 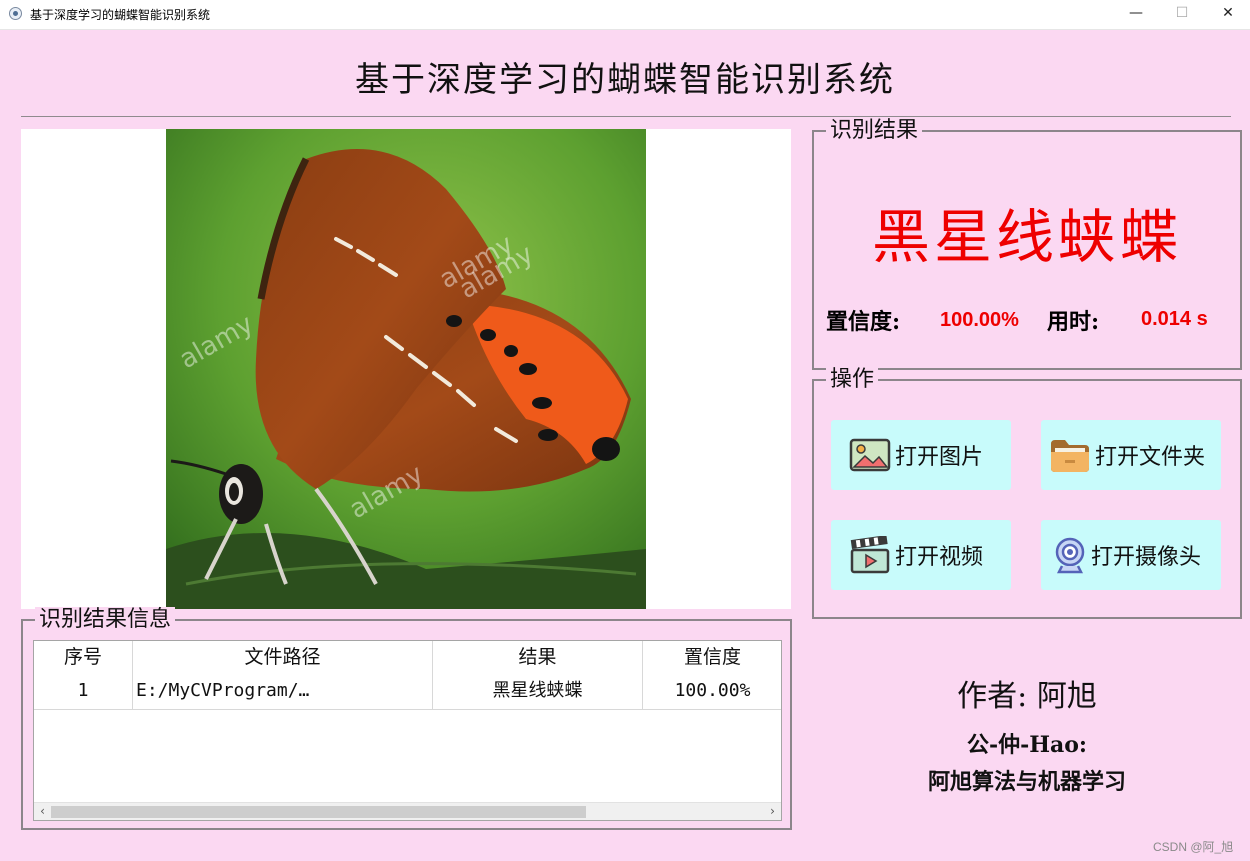 I want to click on scroll-right-icon: ›, so click(x=772, y=811).